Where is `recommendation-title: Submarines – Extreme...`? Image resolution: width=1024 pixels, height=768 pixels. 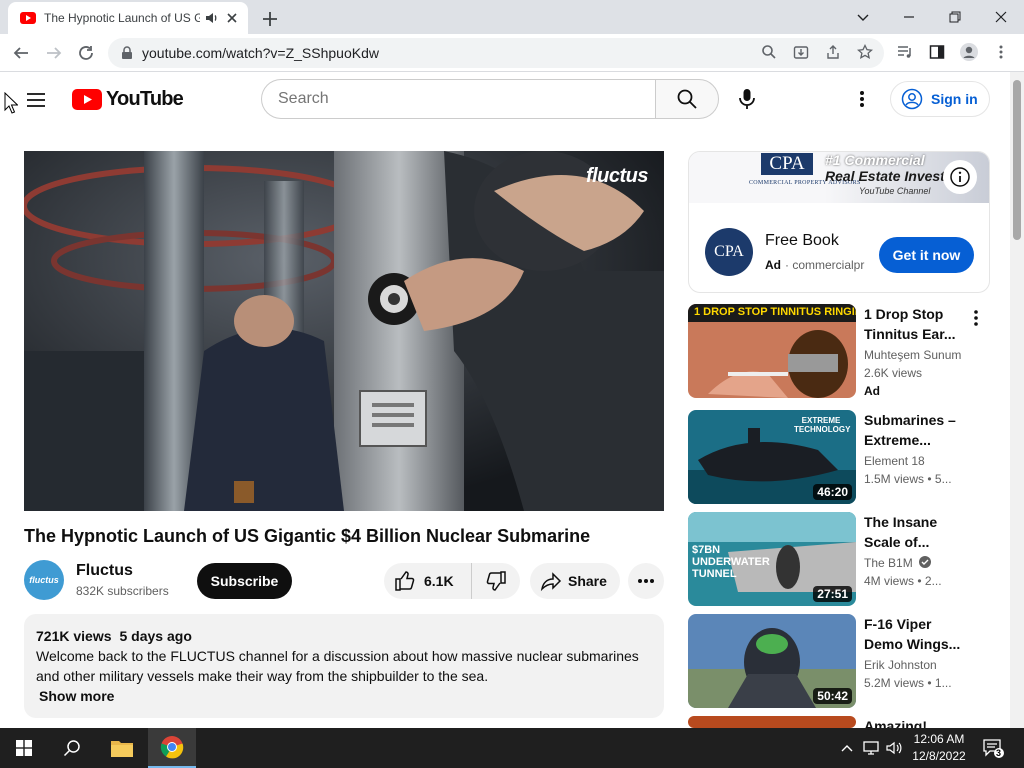 recommendation-title: Submarines – Extreme... is located at coordinates (914, 430).